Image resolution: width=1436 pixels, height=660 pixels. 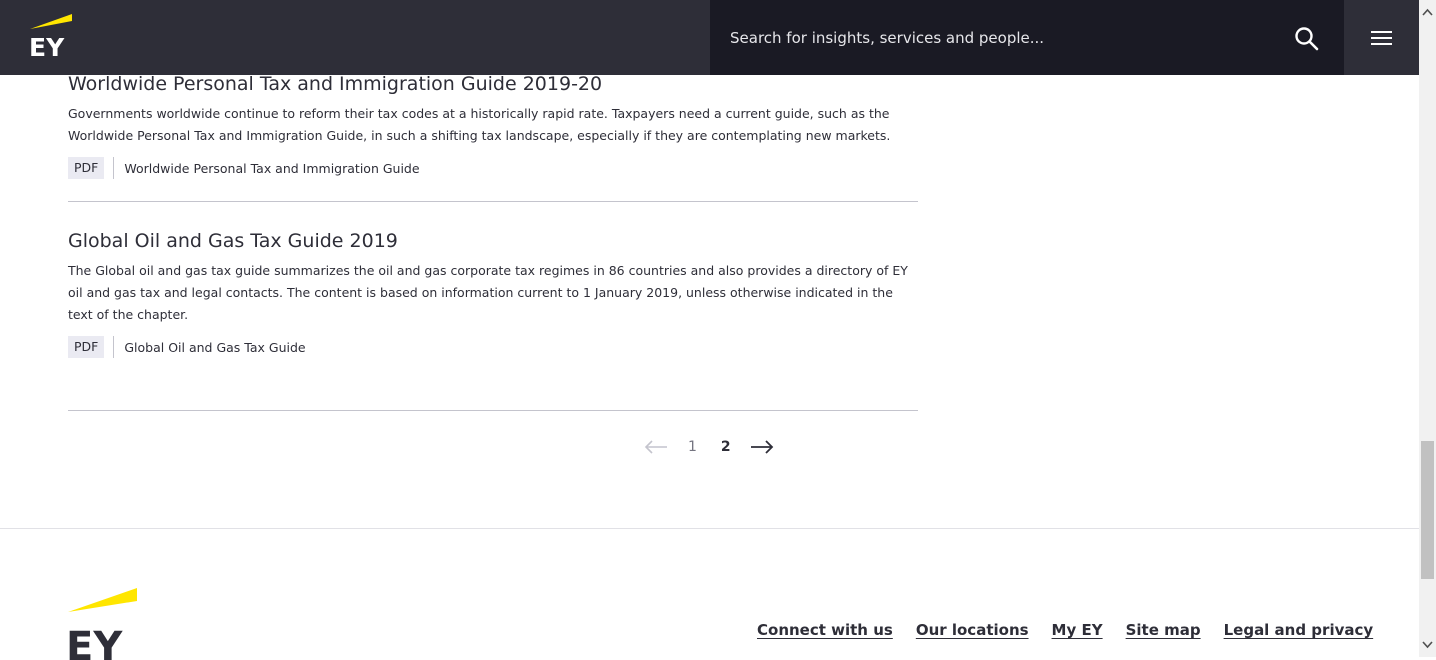 I want to click on scroll-up-icon, so click(x=1427, y=12).